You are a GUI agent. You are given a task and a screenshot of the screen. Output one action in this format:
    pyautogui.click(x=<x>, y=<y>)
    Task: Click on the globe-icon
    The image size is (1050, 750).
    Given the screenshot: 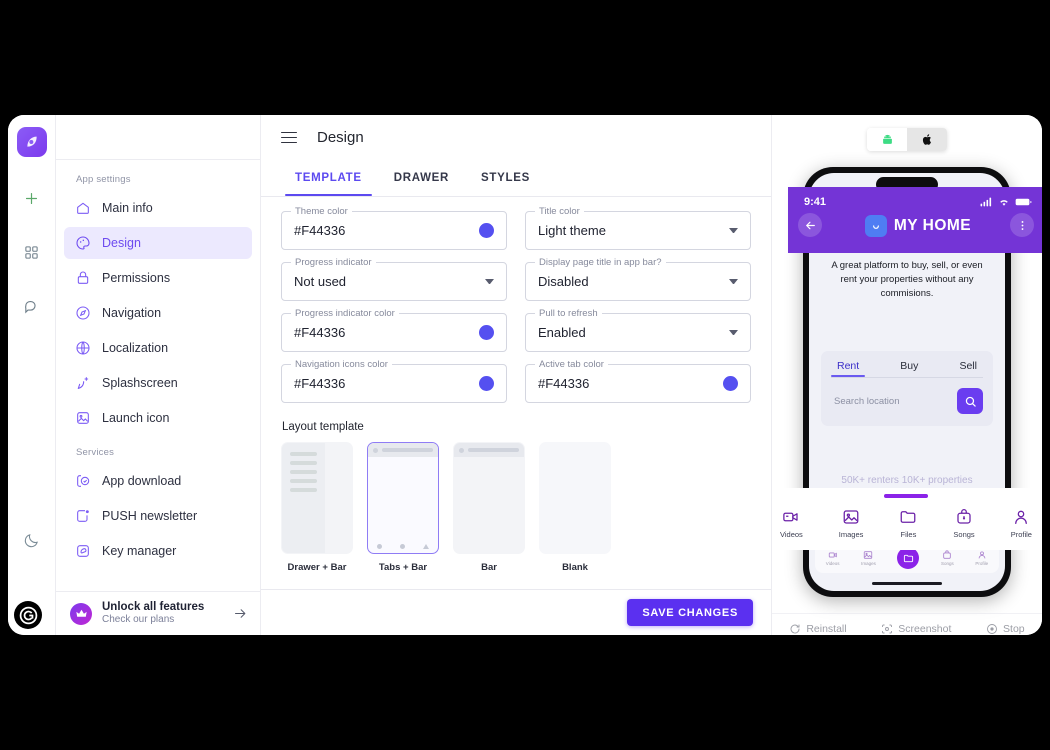 What is the action you would take?
    pyautogui.click(x=82, y=348)
    